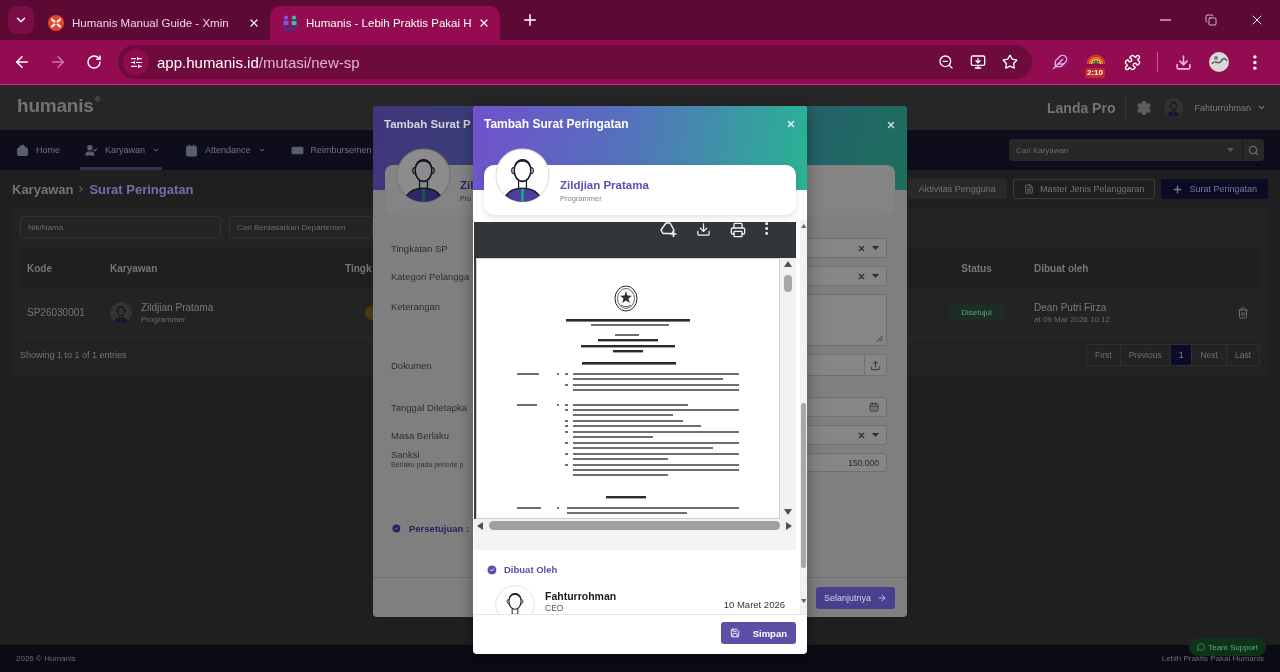 The width and height of the screenshot is (1280, 672). What do you see at coordinates (192, 150) in the screenshot?
I see `calendar-icon` at bounding box center [192, 150].